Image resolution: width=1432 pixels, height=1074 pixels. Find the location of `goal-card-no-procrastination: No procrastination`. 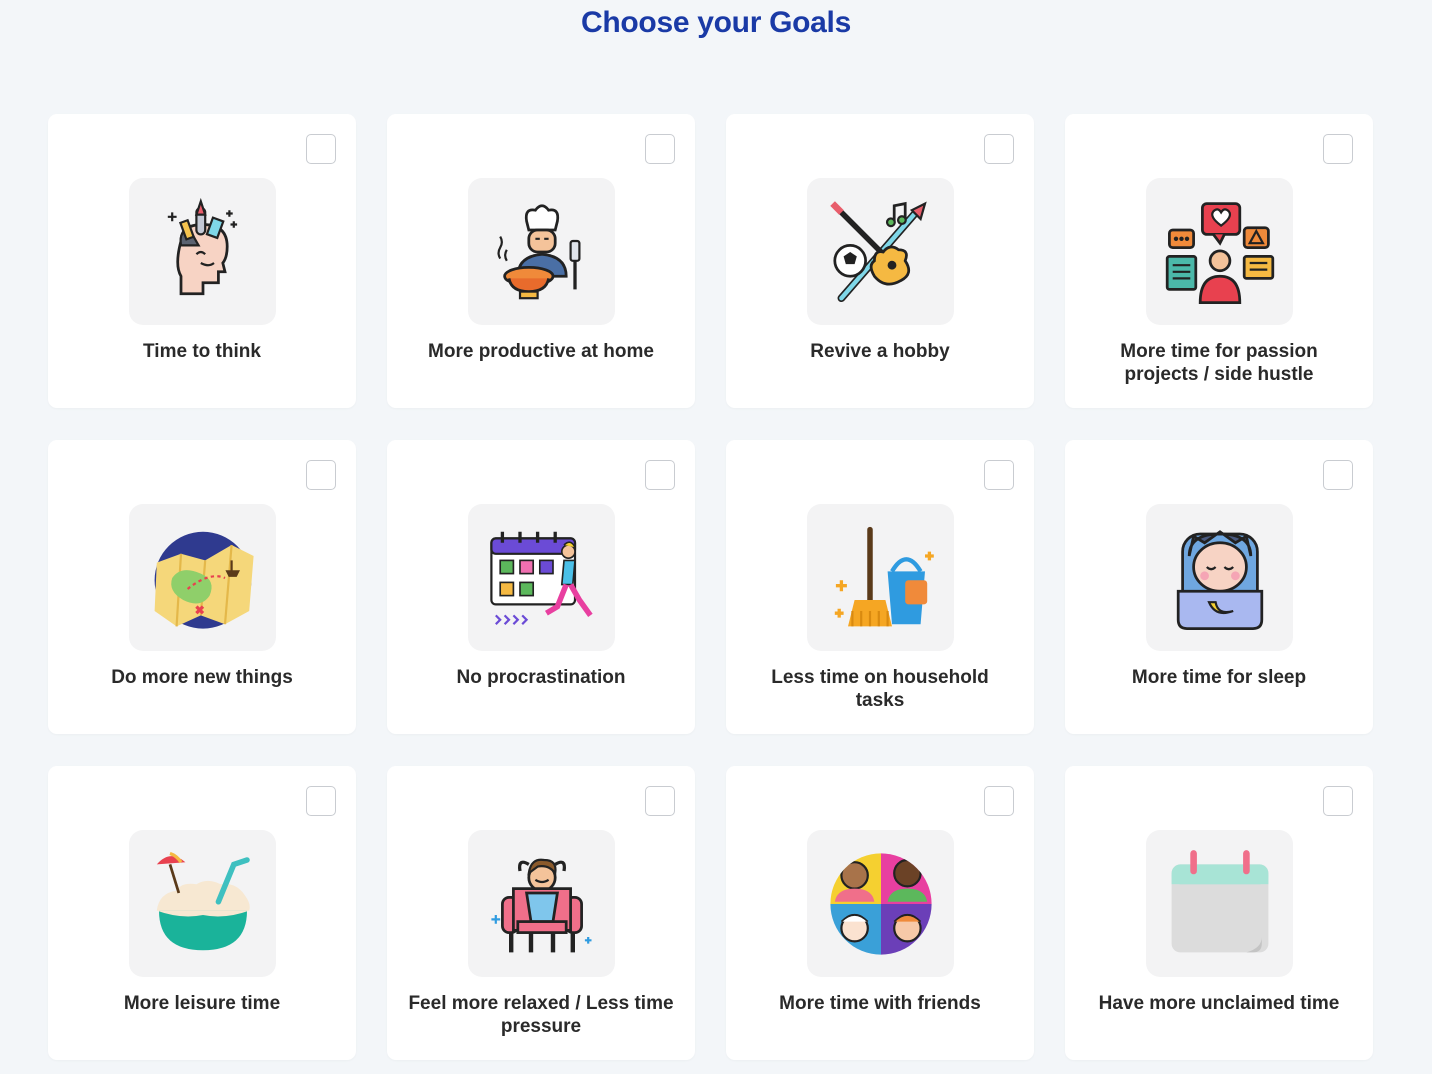

goal-card-no-procrastination: No procrastination is located at coordinates (541, 587).